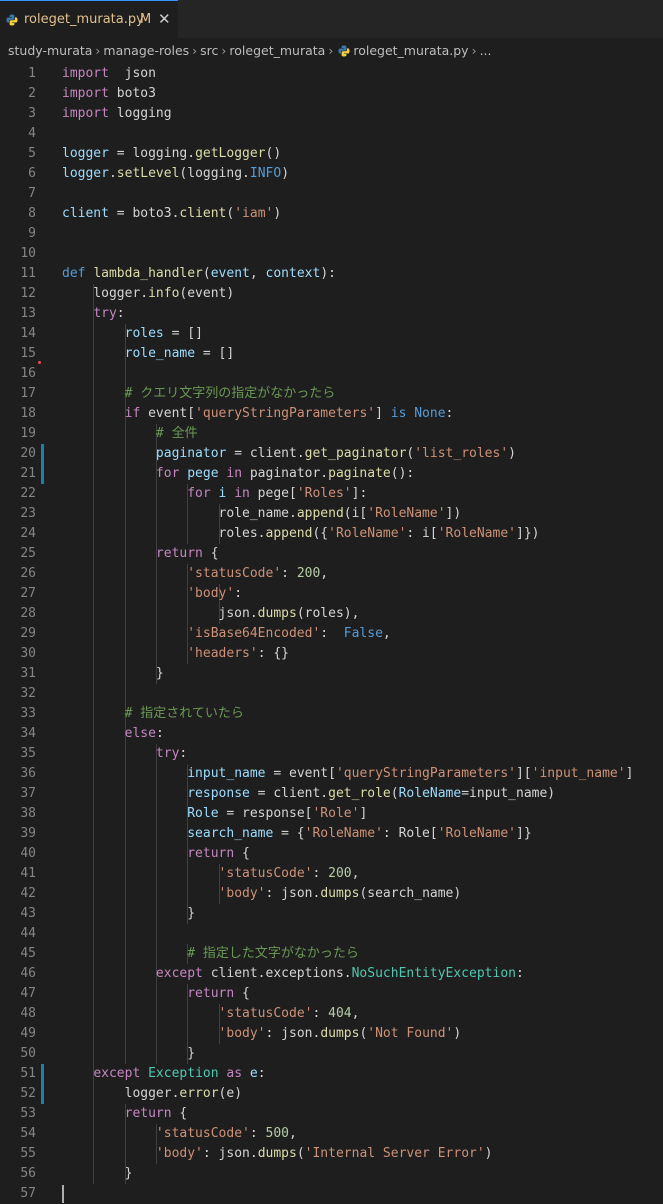 The height and width of the screenshot is (1204, 663). I want to click on code-line: 56 }, so click(331, 1174).